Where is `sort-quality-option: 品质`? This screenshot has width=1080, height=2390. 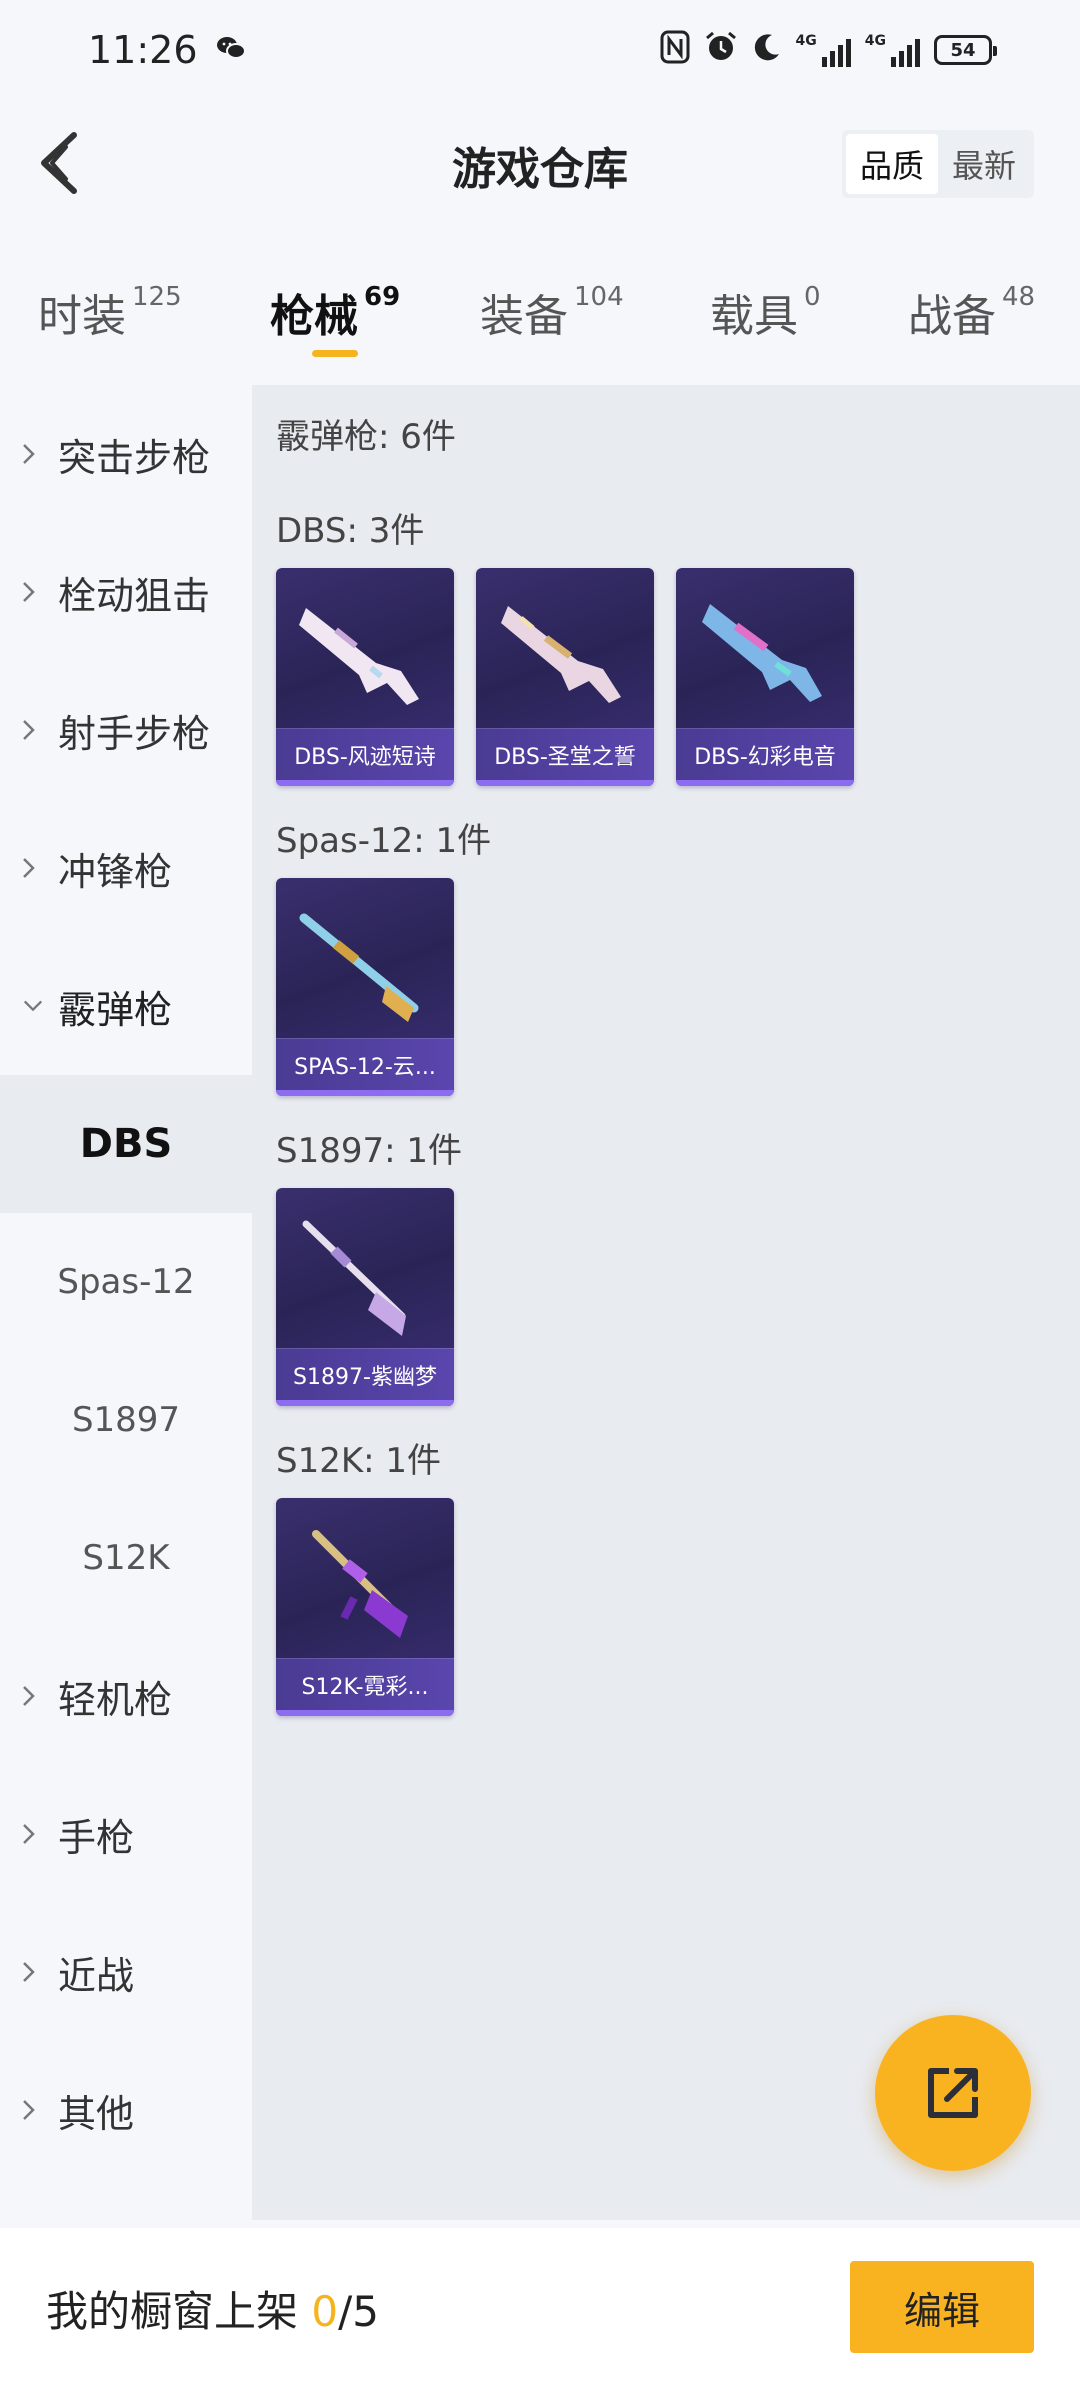
sort-quality-option: 品质 is located at coordinates (891, 164).